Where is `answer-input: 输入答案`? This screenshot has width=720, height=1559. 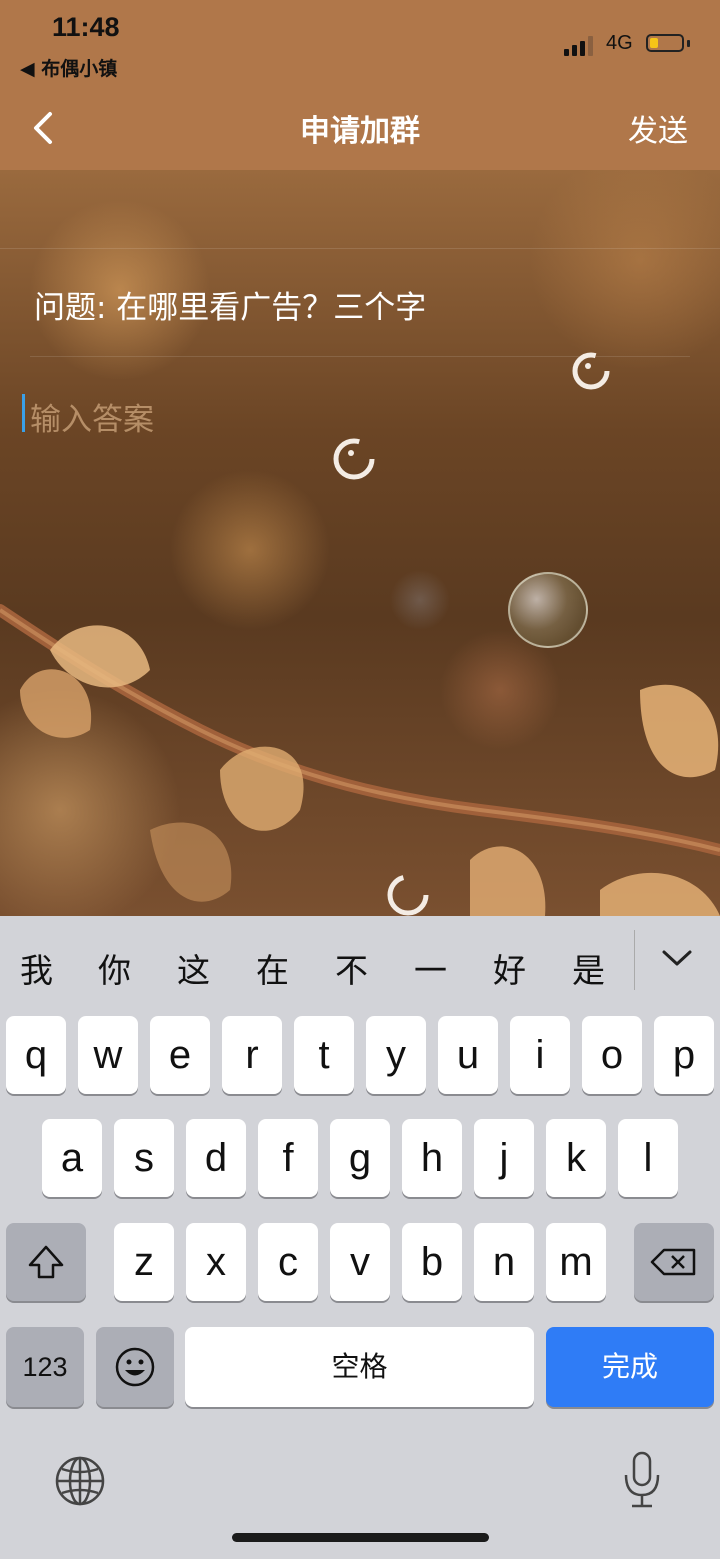 answer-input: 输入答案 is located at coordinates (352, 414).